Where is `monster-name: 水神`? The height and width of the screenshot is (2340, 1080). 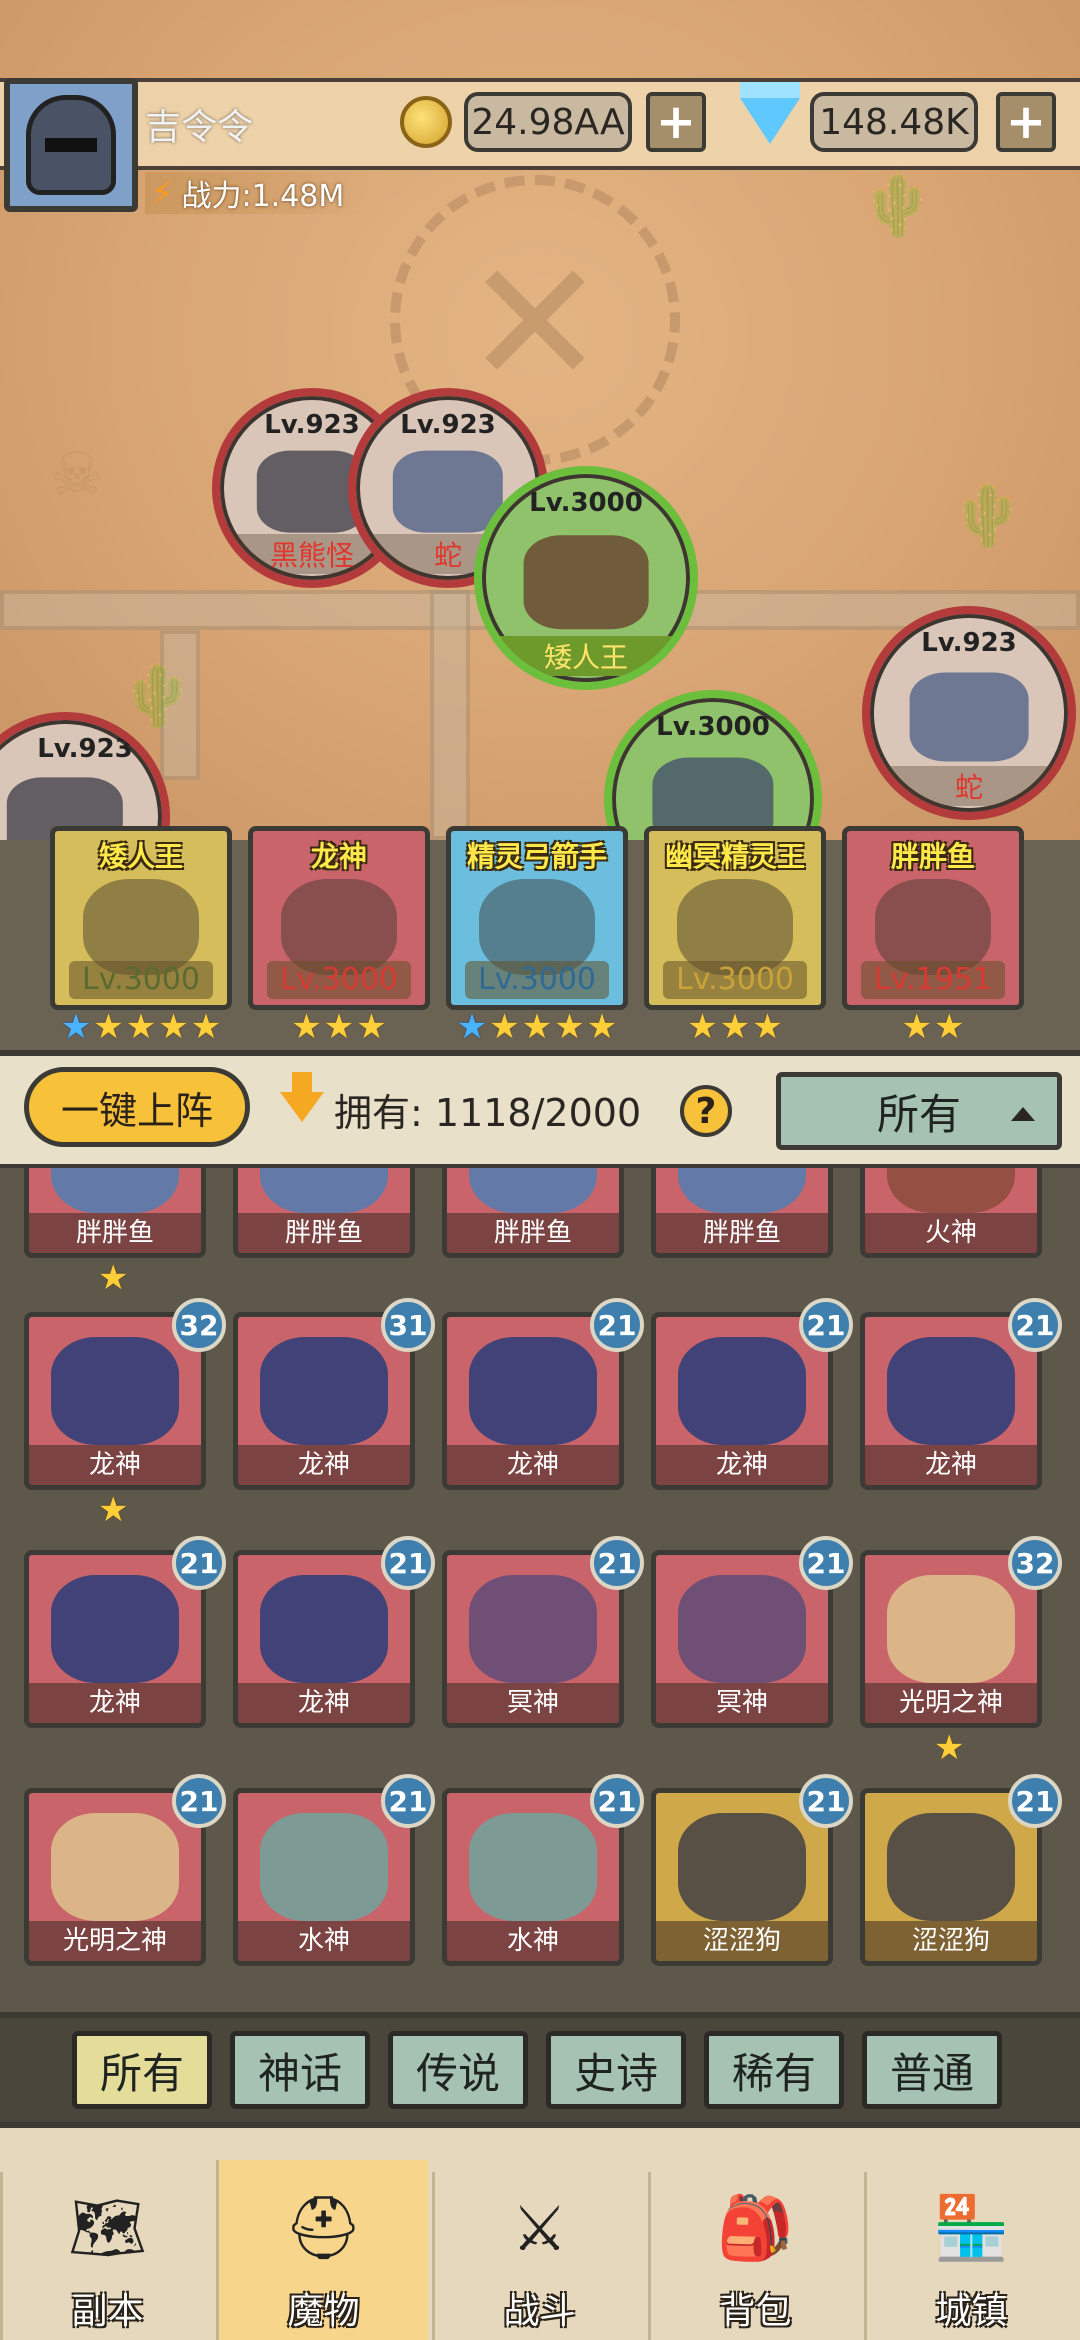
monster-name: 水神 is located at coordinates (324, 1941).